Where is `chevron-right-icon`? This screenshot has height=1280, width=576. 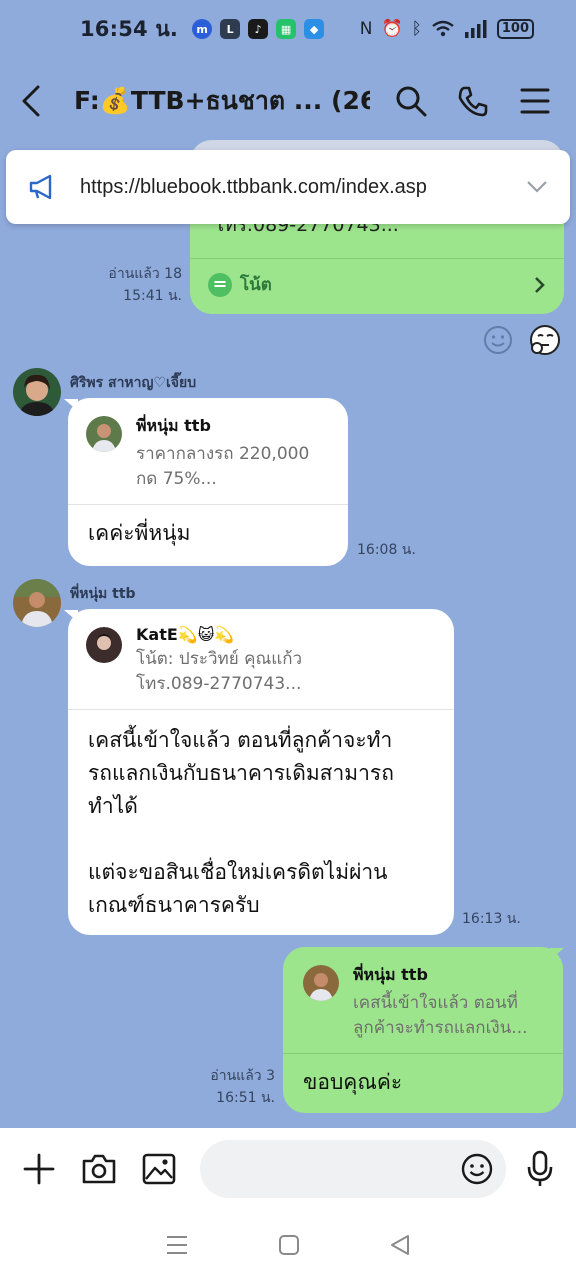
chevron-right-icon is located at coordinates (540, 284).